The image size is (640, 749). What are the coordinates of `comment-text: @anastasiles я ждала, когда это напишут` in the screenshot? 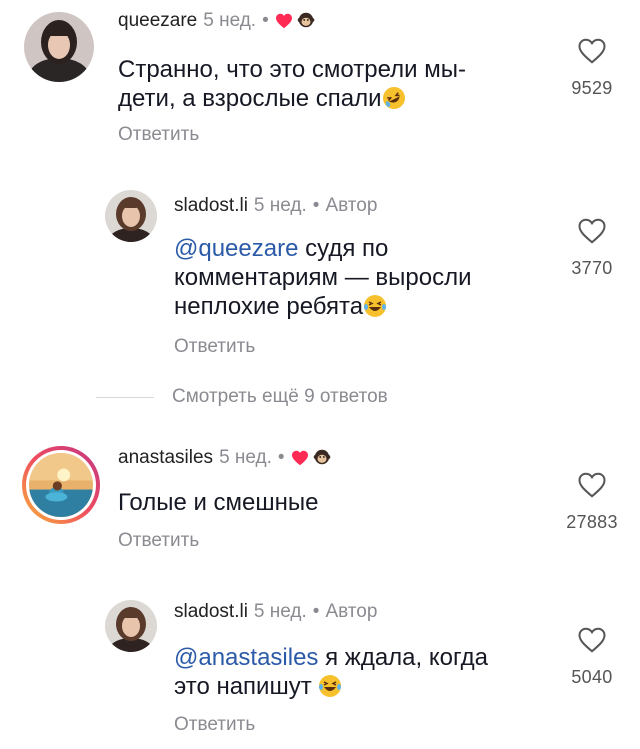 It's located at (359, 674).